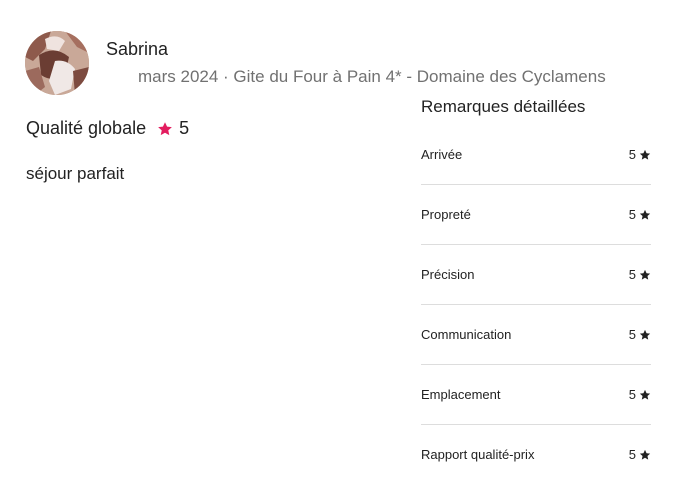 The width and height of the screenshot is (700, 500). I want to click on rating-row-arrivee: Arrivée 5, so click(536, 155).